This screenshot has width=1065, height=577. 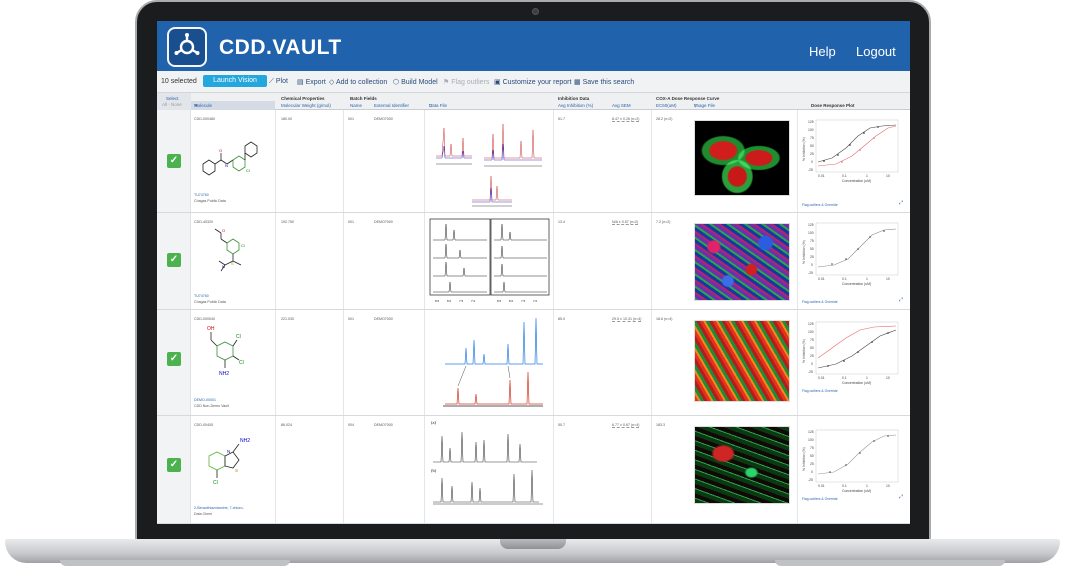 I want to click on external-id-header: External Identifier, so click(x=391, y=105).